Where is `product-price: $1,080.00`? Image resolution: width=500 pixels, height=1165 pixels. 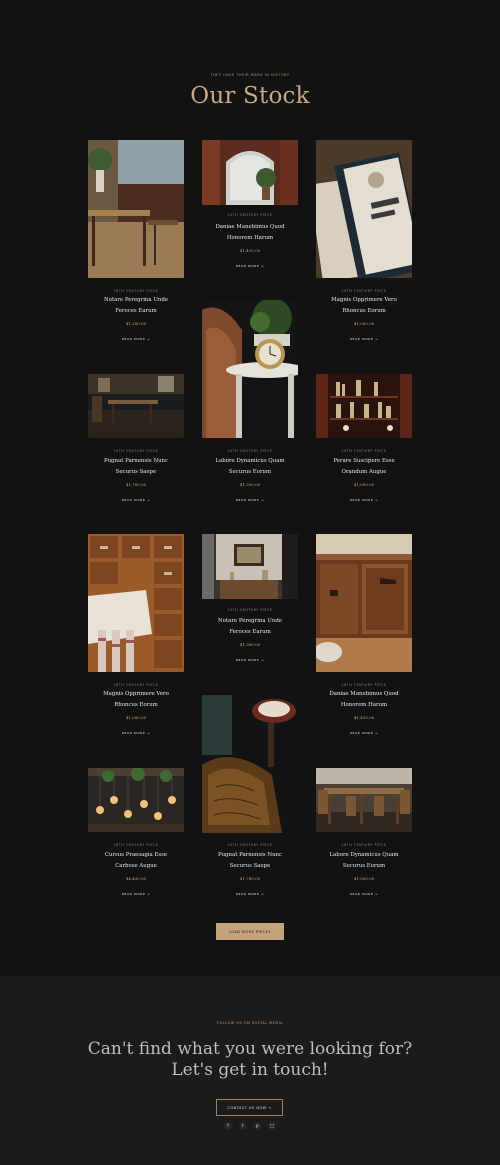
product-price: $1,080.00 is located at coordinates (364, 323).